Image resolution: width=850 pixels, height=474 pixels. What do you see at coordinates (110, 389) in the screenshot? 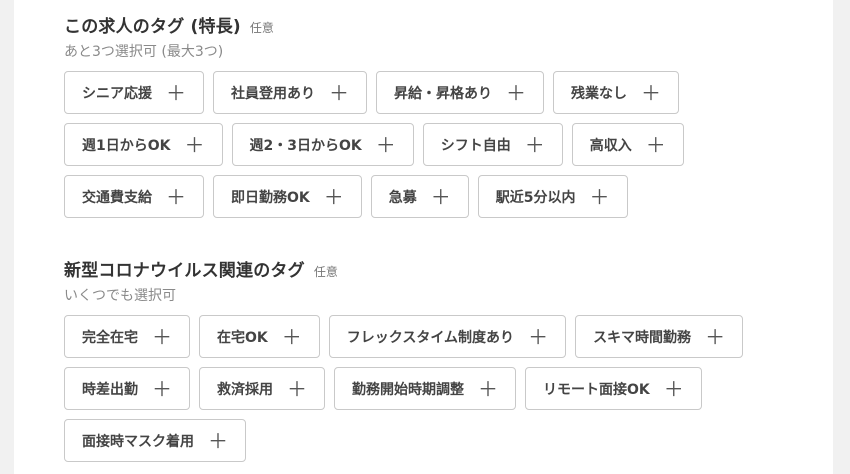
I see `tag-chip-label: 時差出勤` at bounding box center [110, 389].